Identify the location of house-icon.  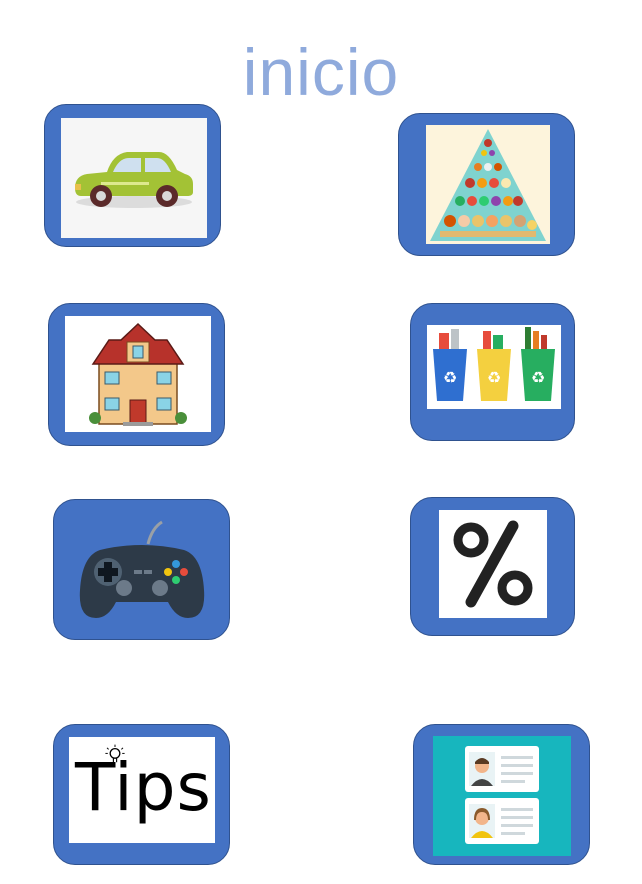
(138, 374).